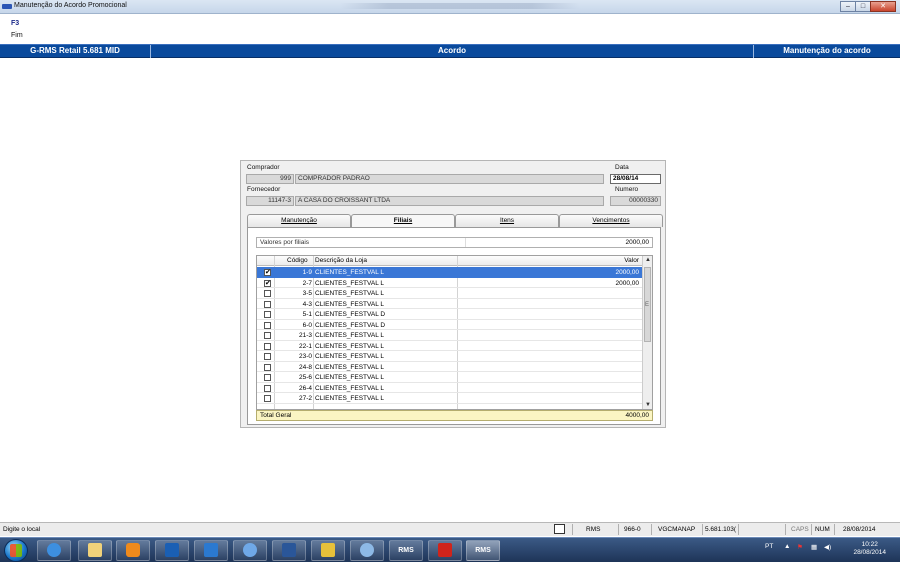  What do you see at coordinates (863, 6) in the screenshot?
I see `maximize-button: □` at bounding box center [863, 6].